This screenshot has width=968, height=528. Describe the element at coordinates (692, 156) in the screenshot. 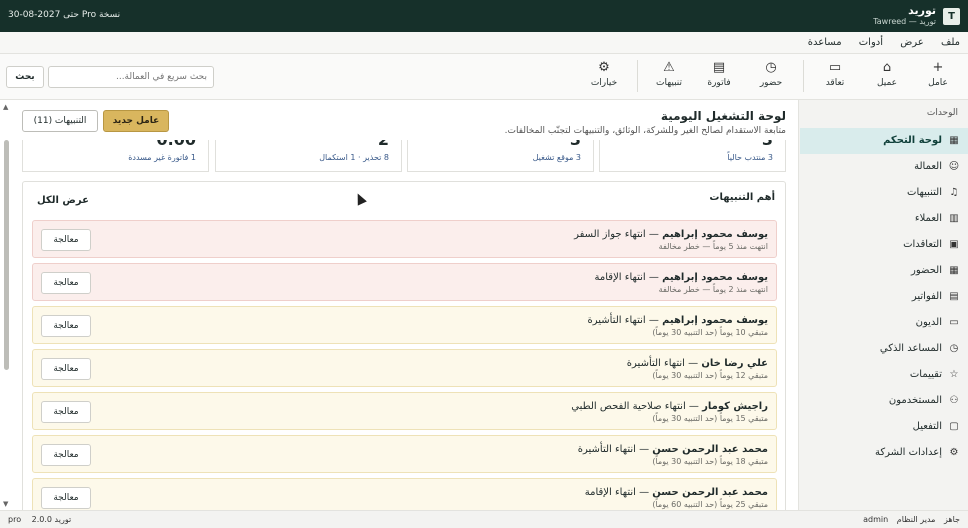

I see `stat-card-deployed: 3 3 منتدب حالياً` at that location.